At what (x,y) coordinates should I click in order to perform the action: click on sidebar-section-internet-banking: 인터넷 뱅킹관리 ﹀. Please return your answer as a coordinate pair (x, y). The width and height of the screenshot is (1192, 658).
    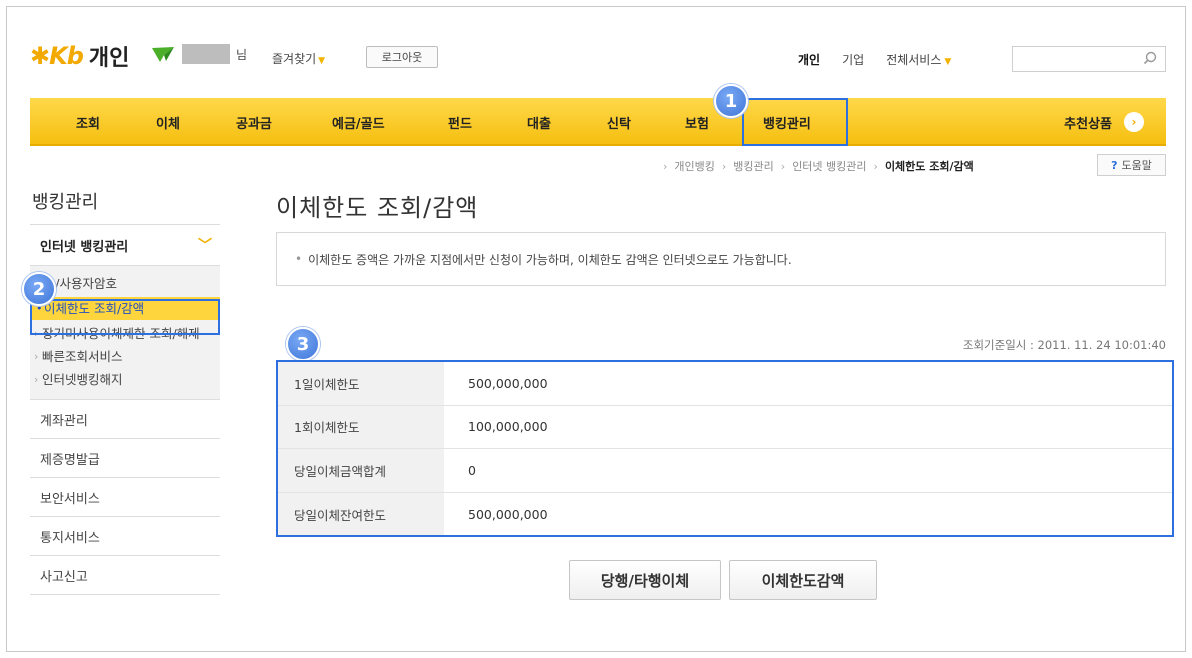
    Looking at the image, I should click on (125, 245).